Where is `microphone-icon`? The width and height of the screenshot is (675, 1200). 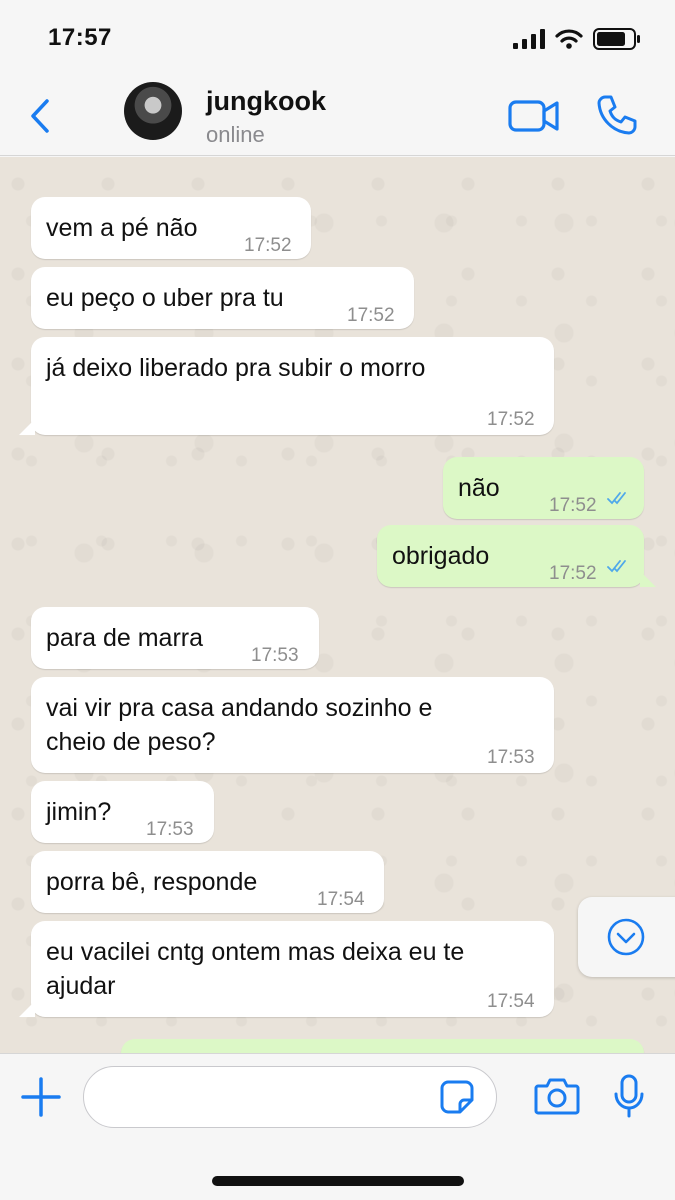 microphone-icon is located at coordinates (629, 1096).